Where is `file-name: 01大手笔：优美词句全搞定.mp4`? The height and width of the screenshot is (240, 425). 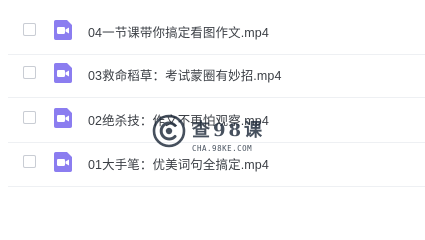
file-name: 01大手笔：优美词句全搞定.mp4 is located at coordinates (178, 163).